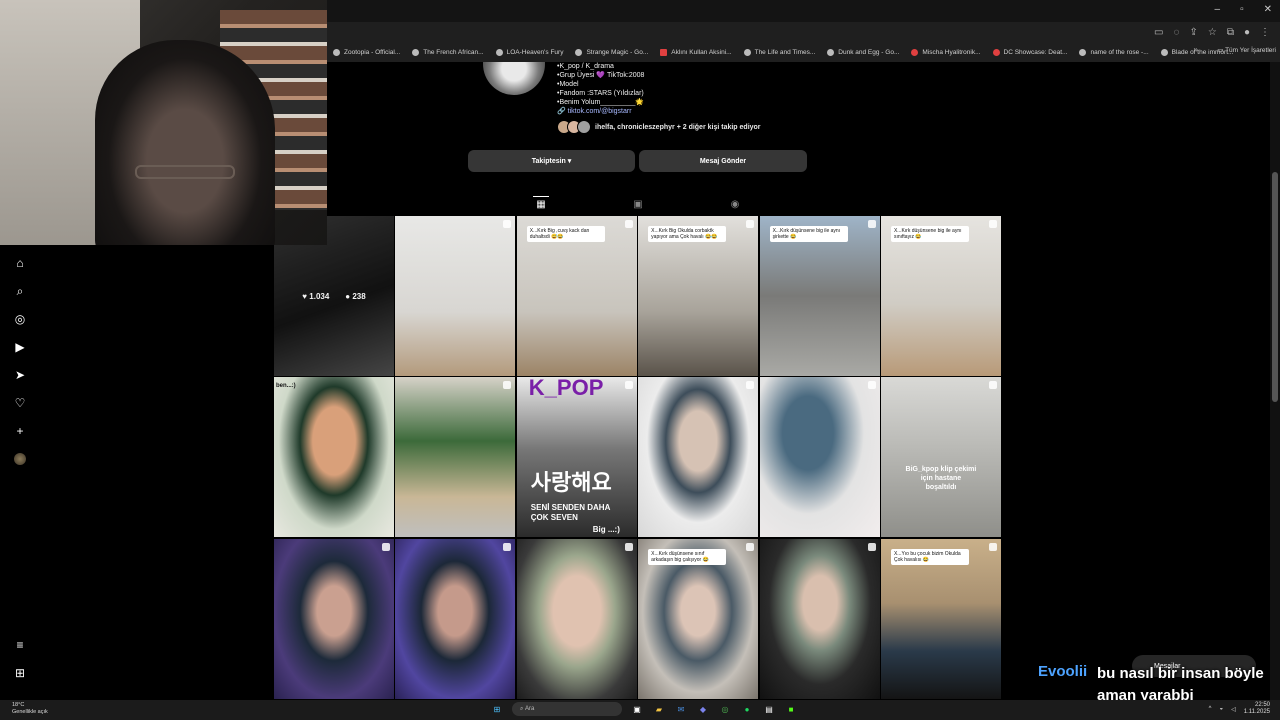 Image resolution: width=1280 pixels, height=720 pixels. Describe the element at coordinates (723, 161) in the screenshot. I see `send-message-button: Mesaj Gönder` at that location.